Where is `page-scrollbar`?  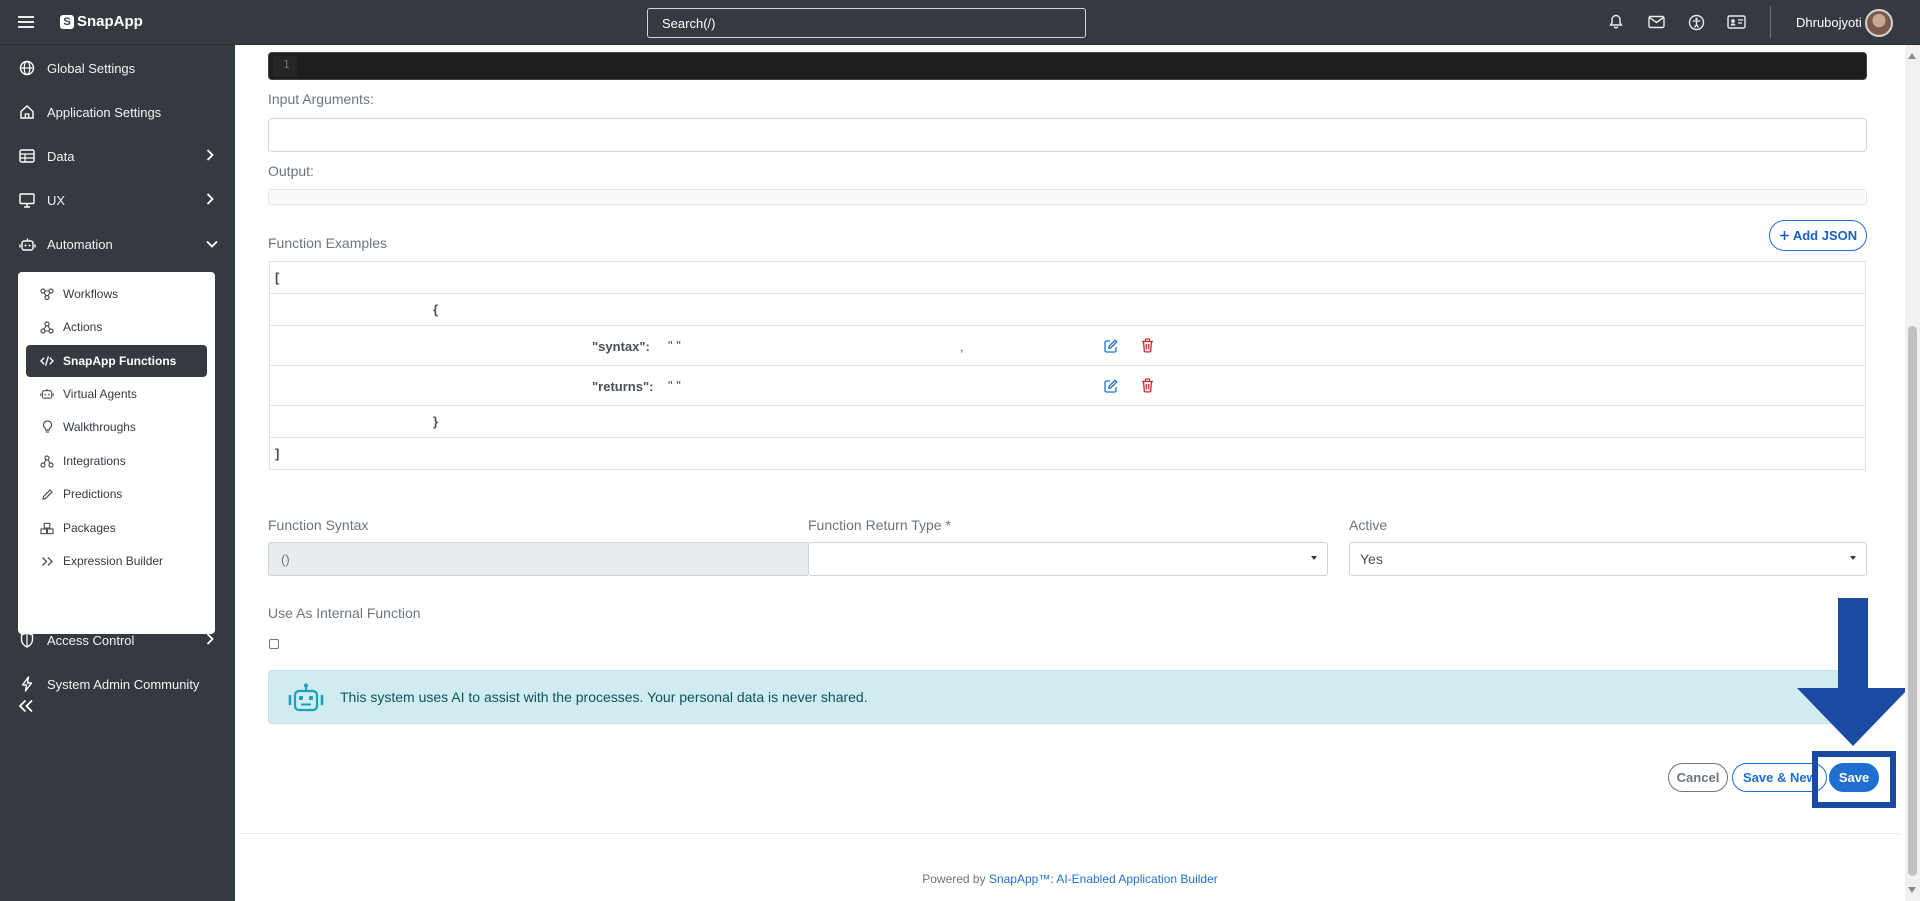
page-scrollbar is located at coordinates (1912, 473).